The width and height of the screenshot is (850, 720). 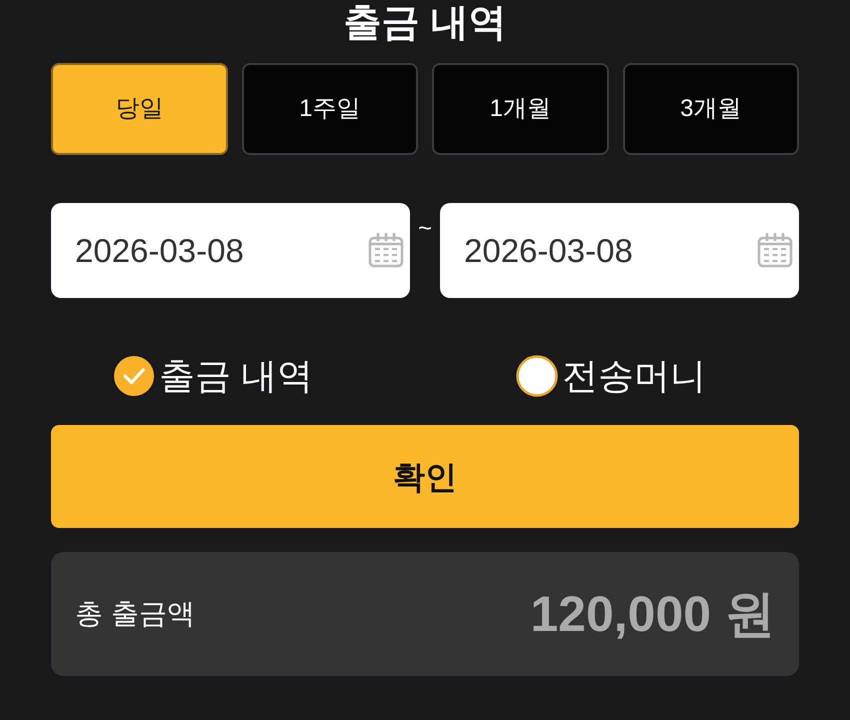 What do you see at coordinates (634, 376) in the screenshot?
I see `option-label: 전송머니` at bounding box center [634, 376].